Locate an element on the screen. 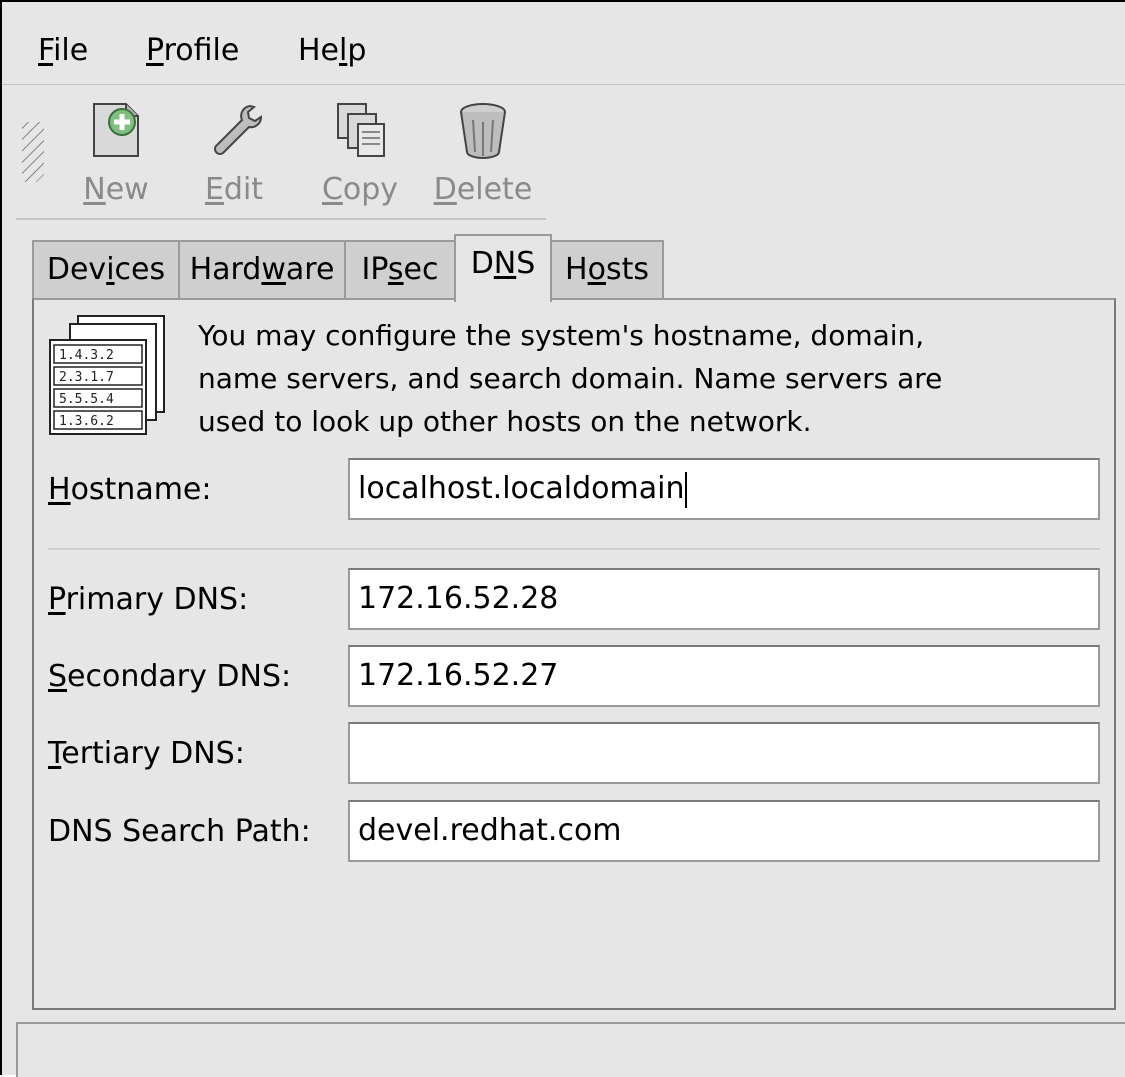  delete-button-label: Delete is located at coordinates (483, 189).